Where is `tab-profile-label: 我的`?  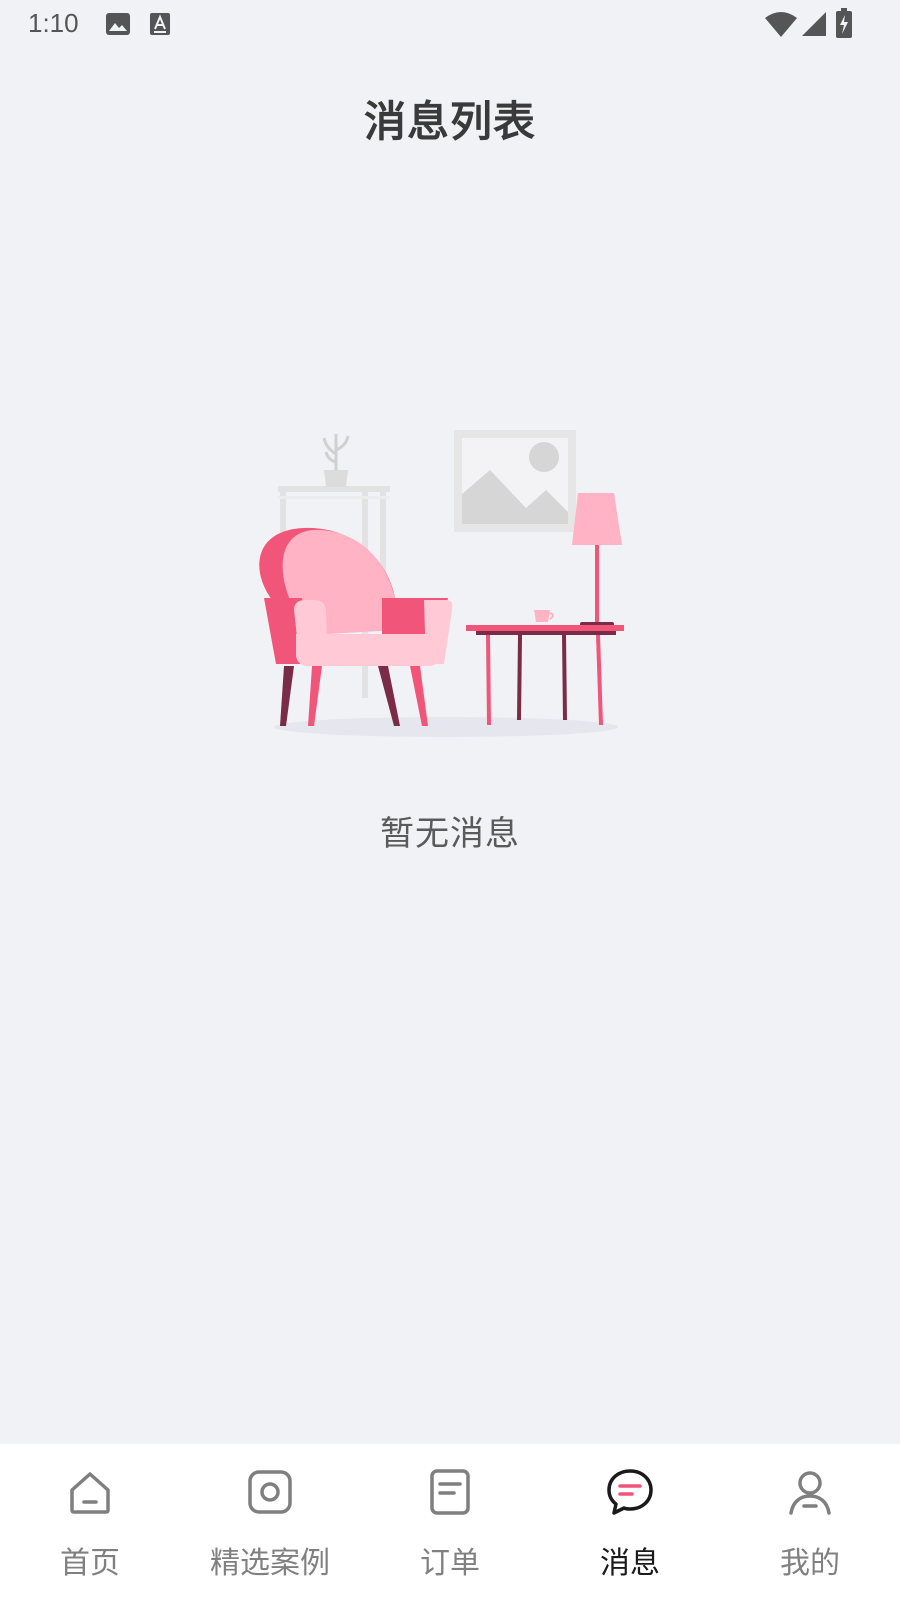 tab-profile-label: 我的 is located at coordinates (810, 1563).